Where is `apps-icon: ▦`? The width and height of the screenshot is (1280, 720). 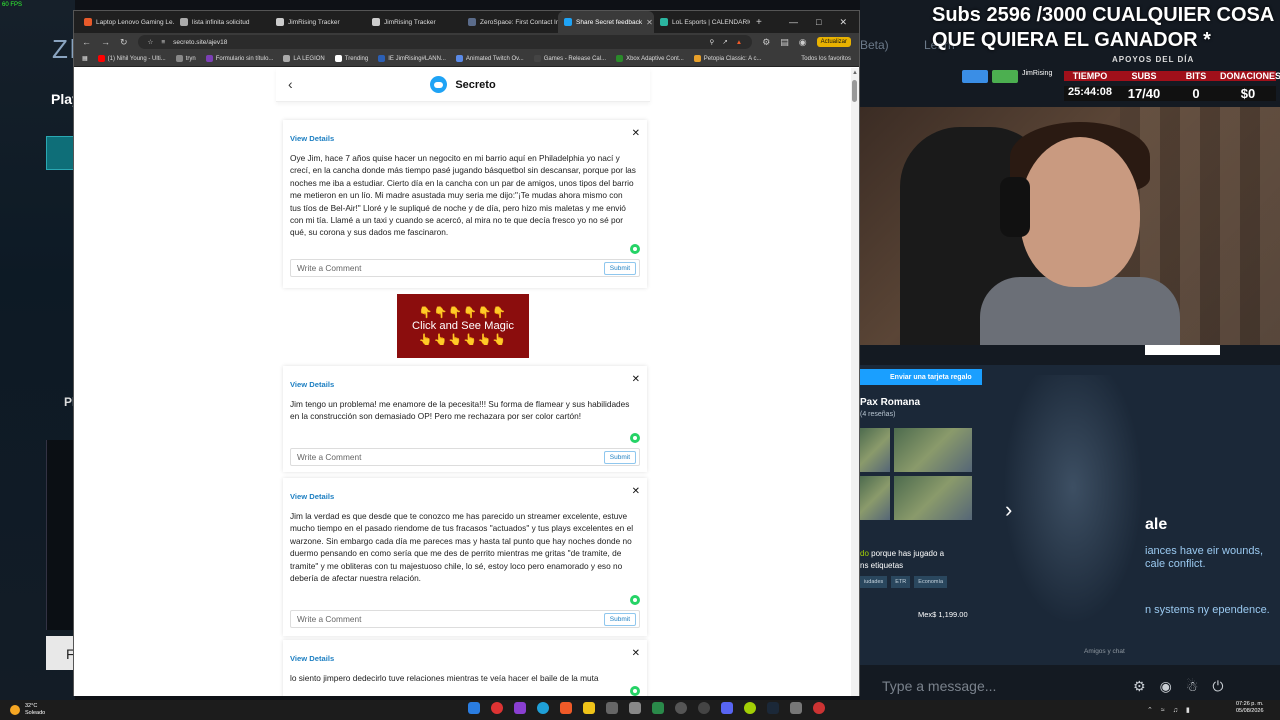 apps-icon: ▦ is located at coordinates (85, 58).